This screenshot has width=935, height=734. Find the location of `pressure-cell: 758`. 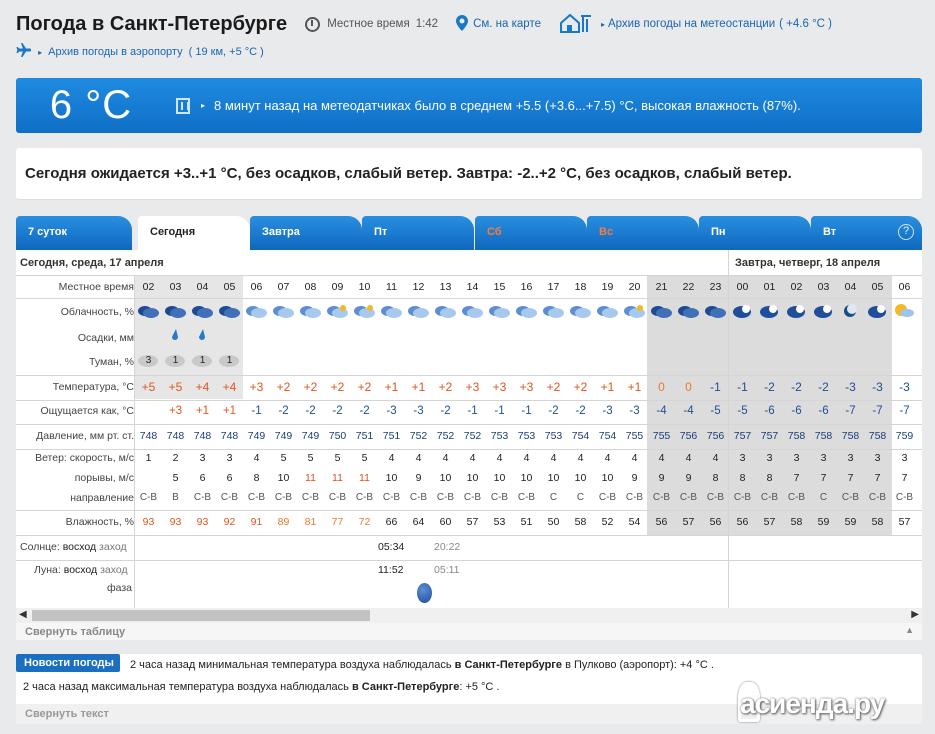

pressure-cell: 758 is located at coordinates (796, 436).